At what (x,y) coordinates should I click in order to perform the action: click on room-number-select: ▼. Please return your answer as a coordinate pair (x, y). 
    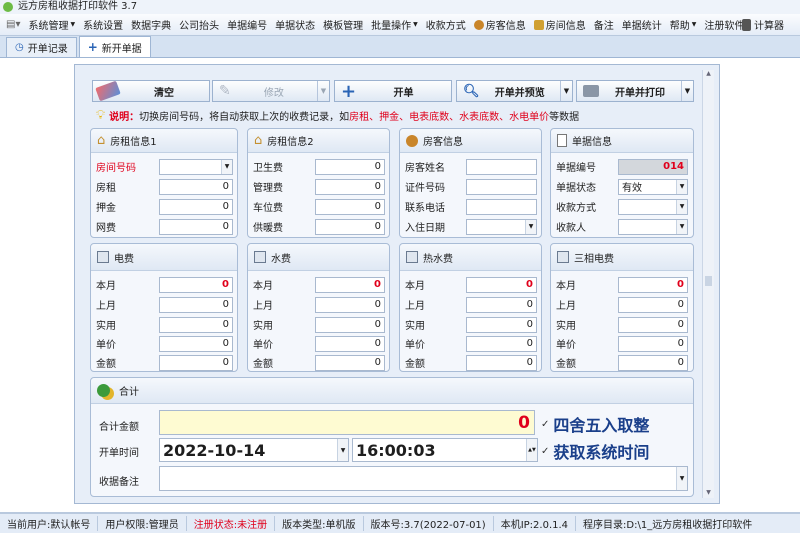
    Looking at the image, I should click on (196, 166).